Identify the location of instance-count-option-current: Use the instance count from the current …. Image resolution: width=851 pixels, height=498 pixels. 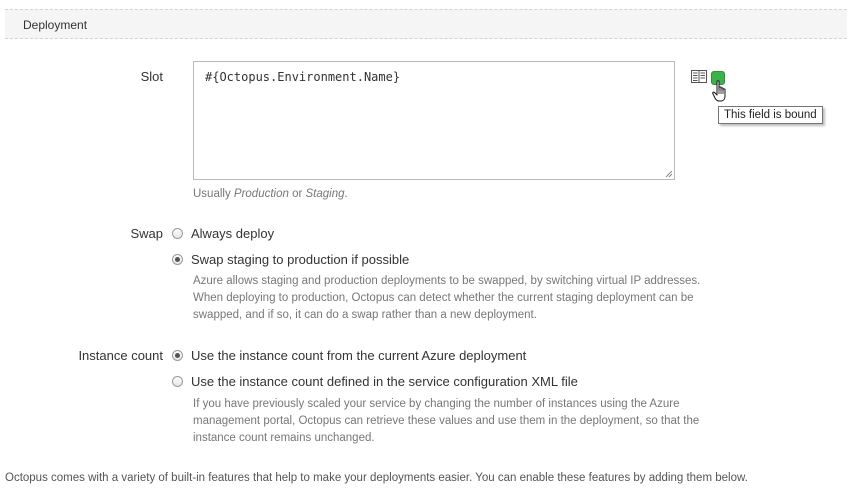
(349, 355).